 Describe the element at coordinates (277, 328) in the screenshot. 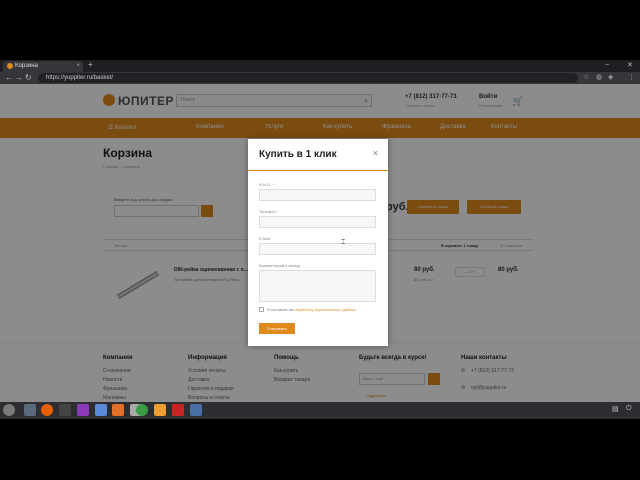

I see `submit-button: Отправить` at that location.